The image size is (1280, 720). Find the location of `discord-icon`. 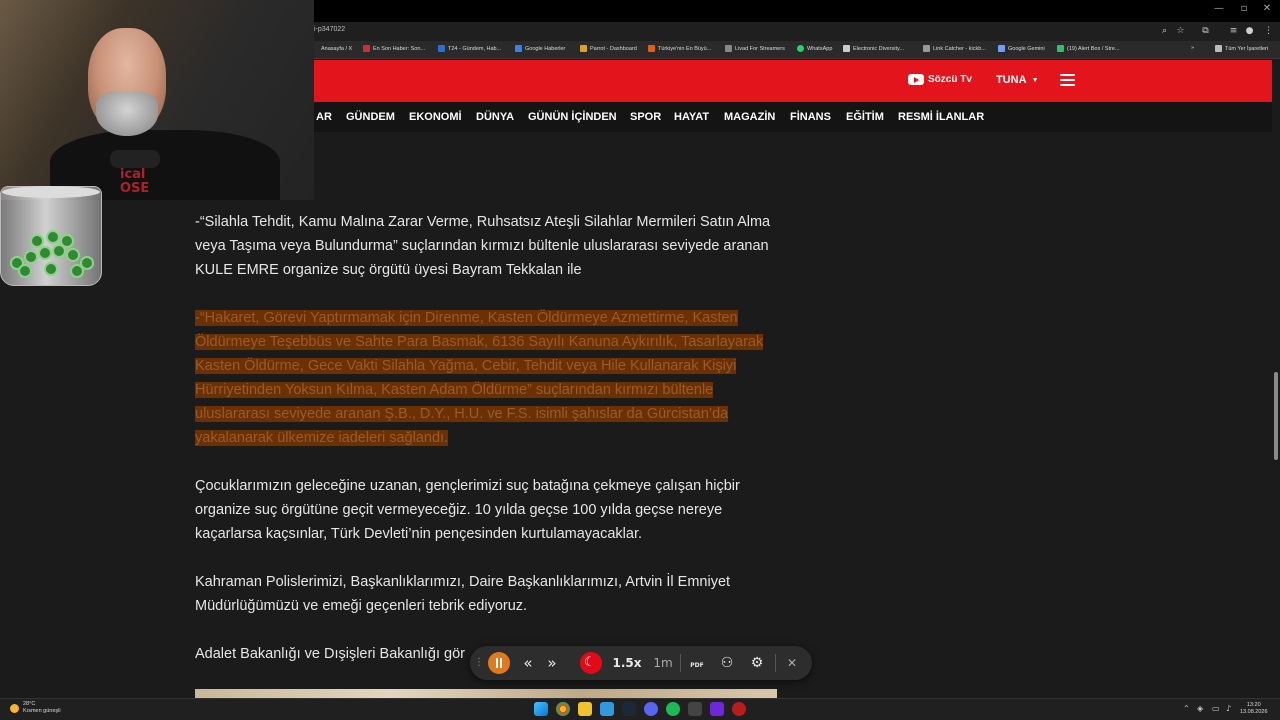

discord-icon is located at coordinates (651, 709).